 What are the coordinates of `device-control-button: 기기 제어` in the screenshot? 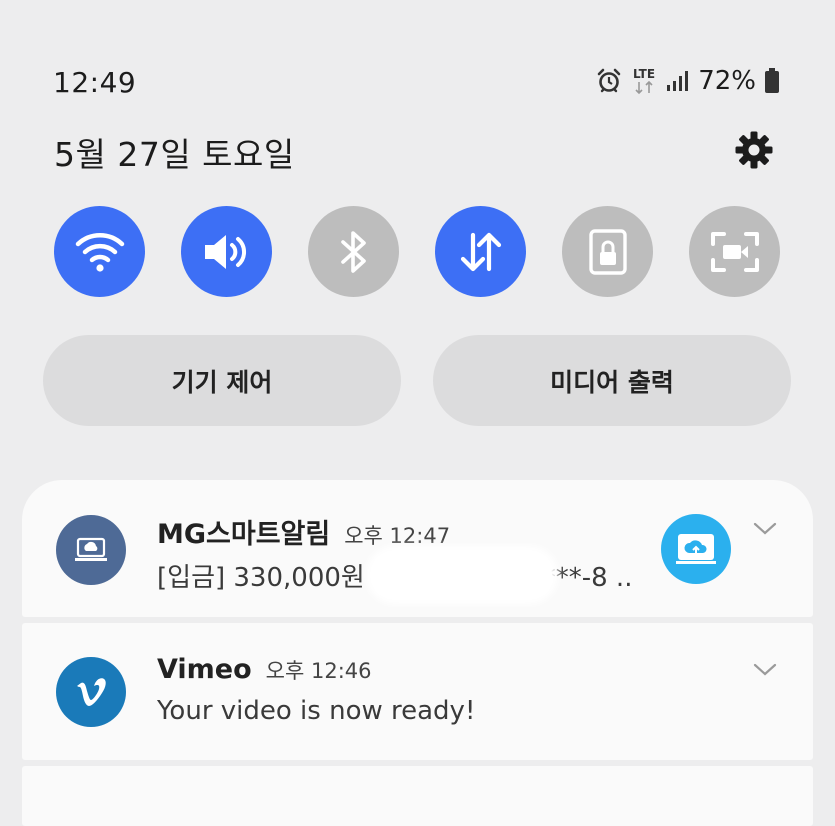 It's located at (222, 380).